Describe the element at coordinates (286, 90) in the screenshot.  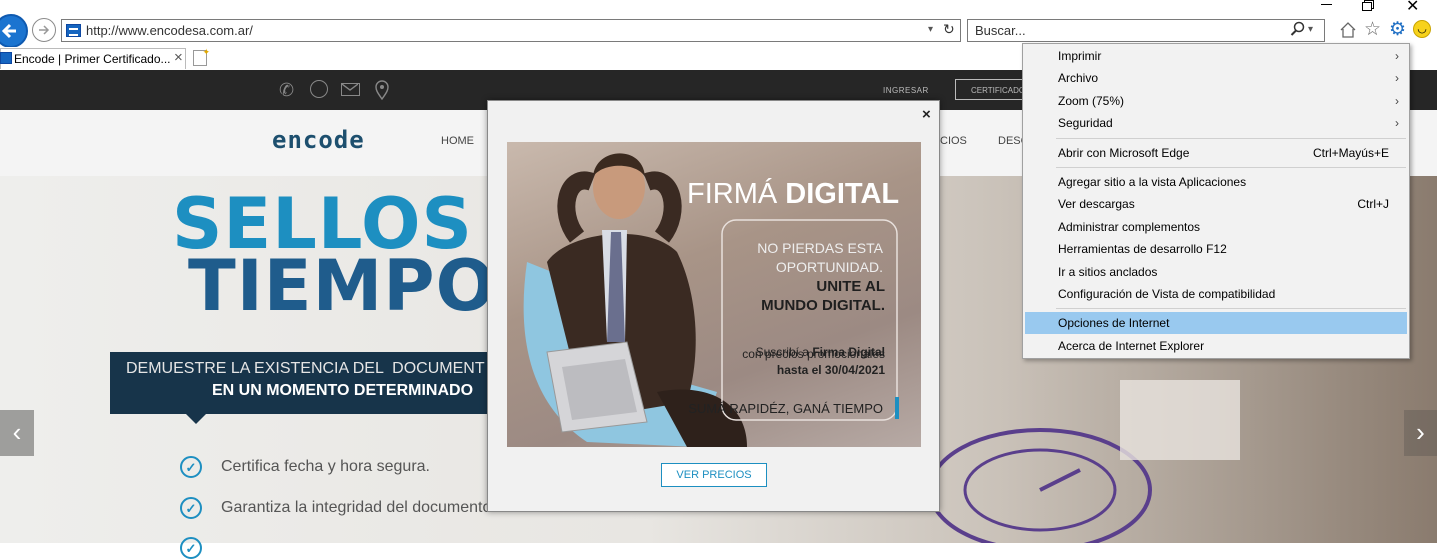
I see `phone-icon: ✆` at that location.